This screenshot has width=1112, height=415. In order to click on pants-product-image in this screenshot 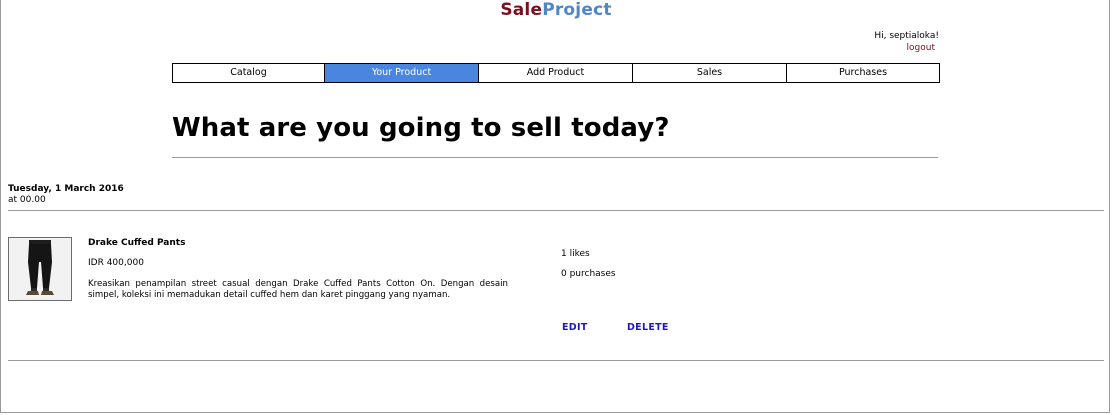, I will do `click(40, 269)`.